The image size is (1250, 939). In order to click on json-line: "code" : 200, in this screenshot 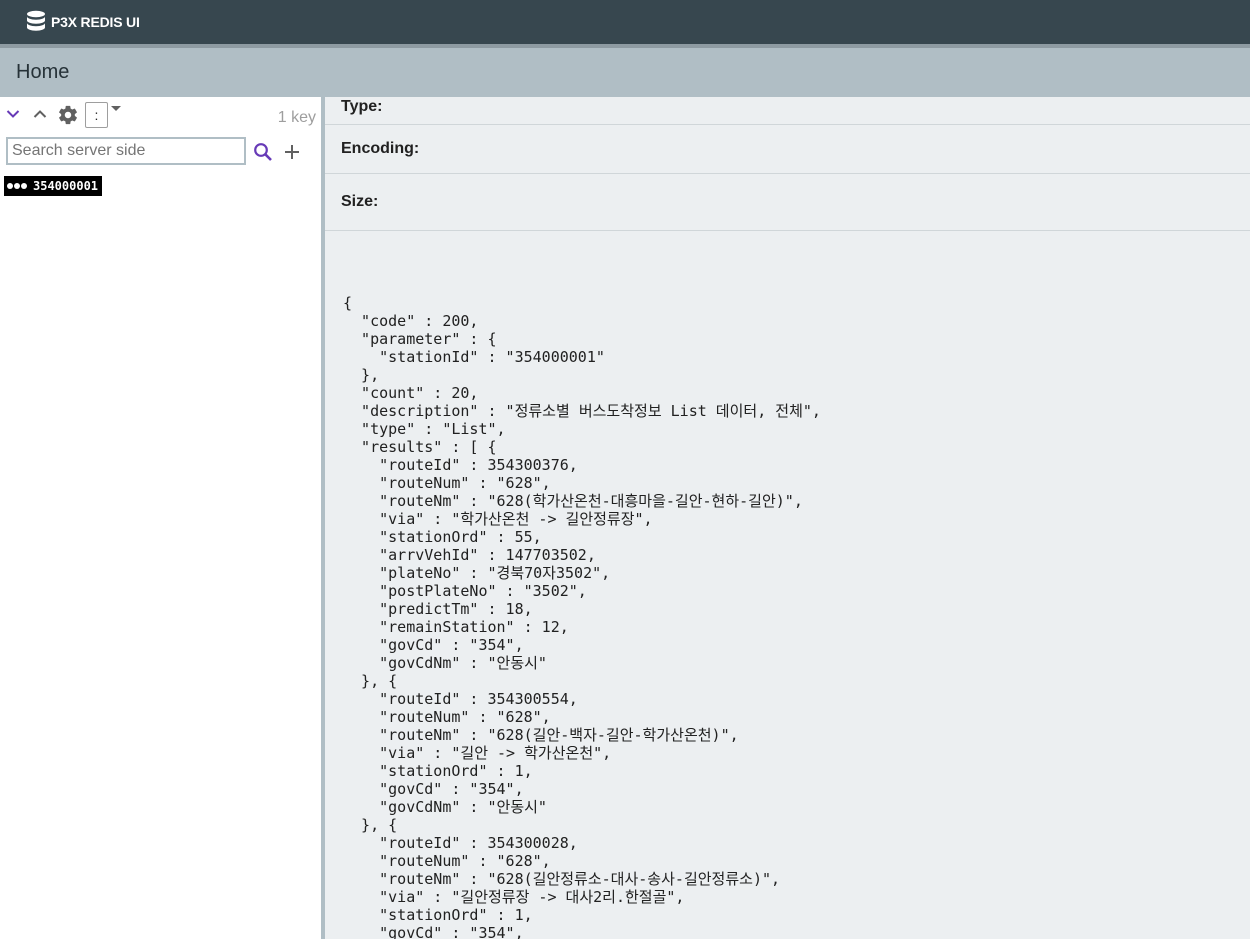, I will do `click(411, 321)`.